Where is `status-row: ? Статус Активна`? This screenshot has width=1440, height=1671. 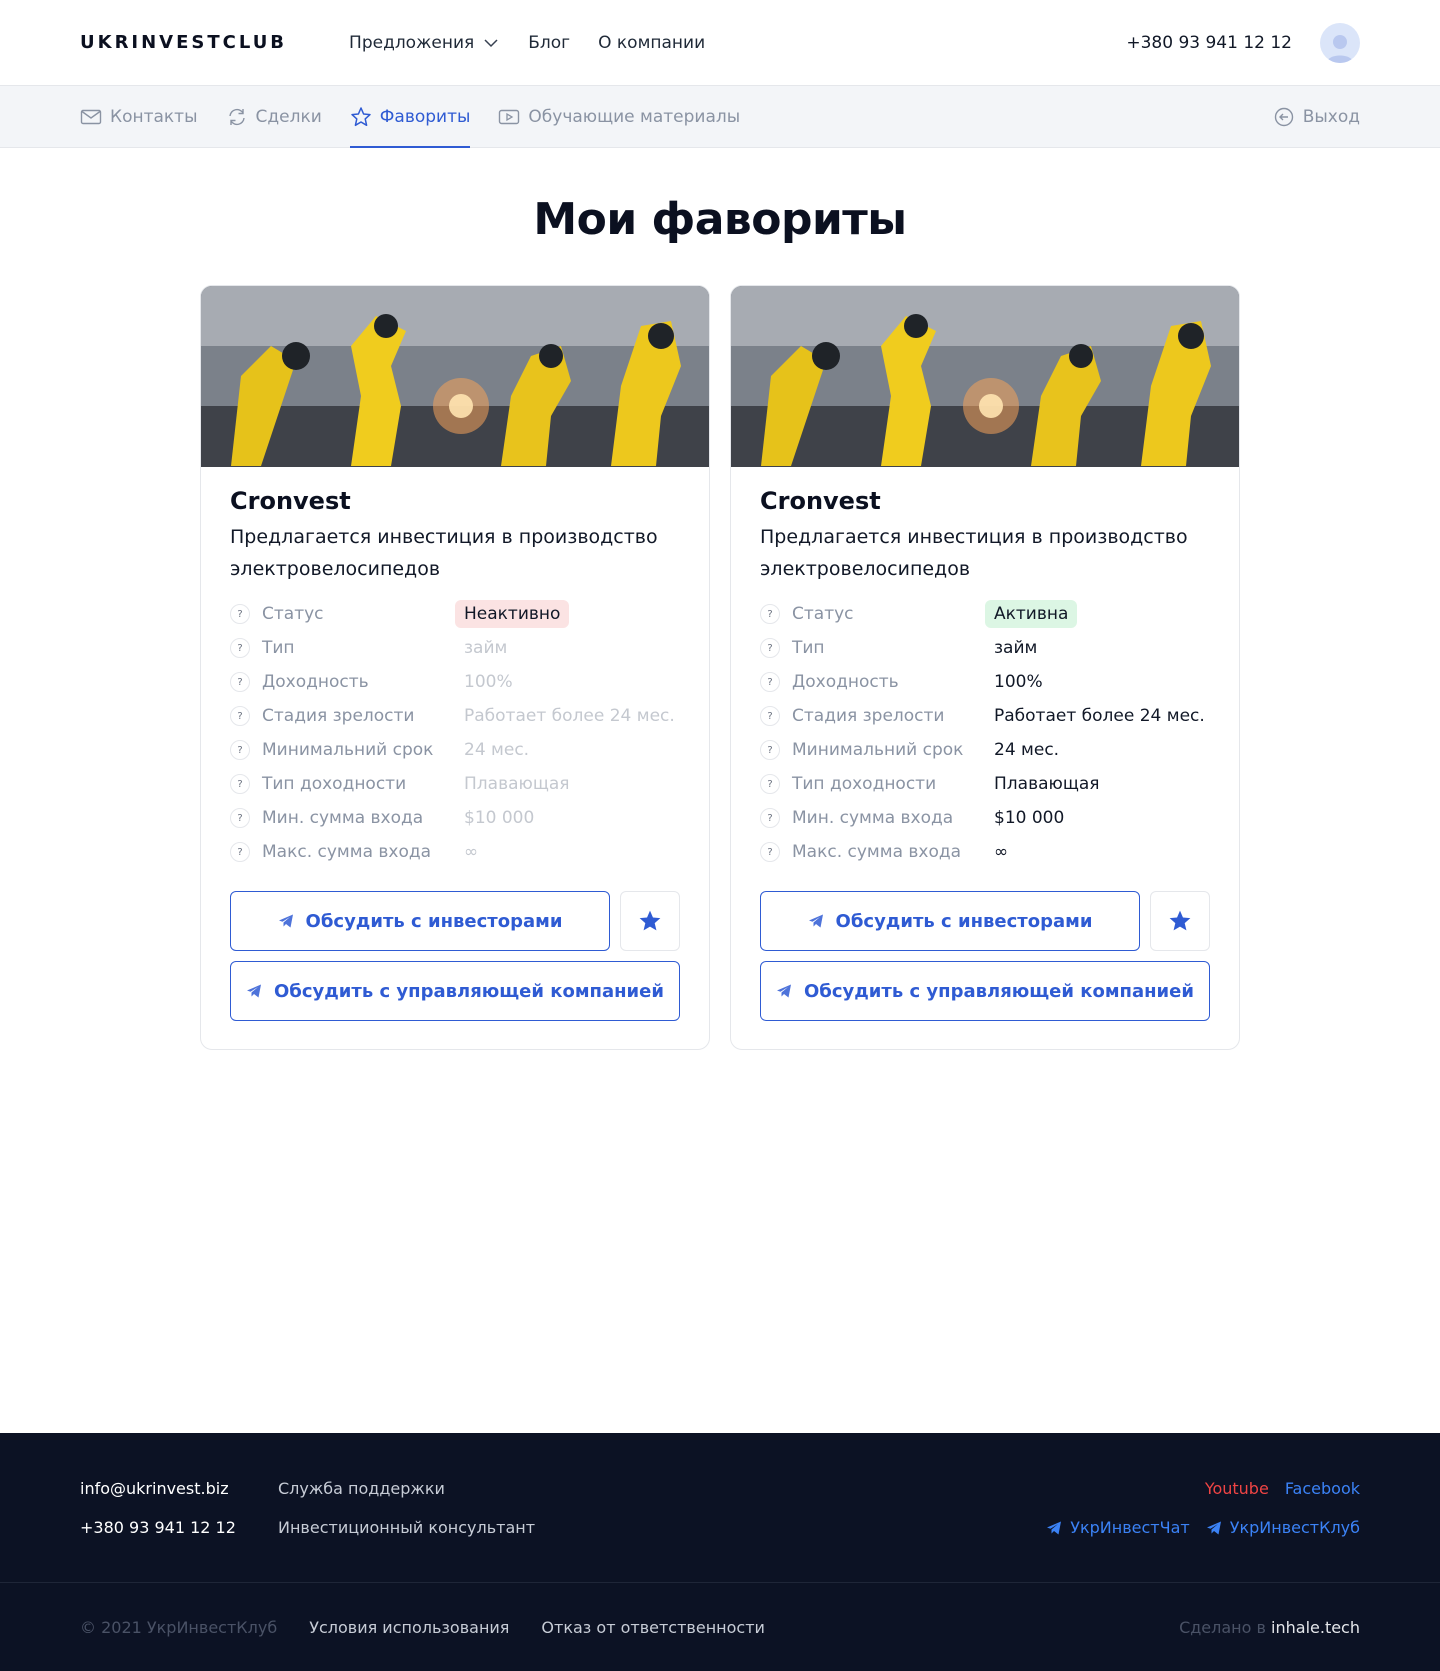 status-row: ? Статус Активна is located at coordinates (985, 614).